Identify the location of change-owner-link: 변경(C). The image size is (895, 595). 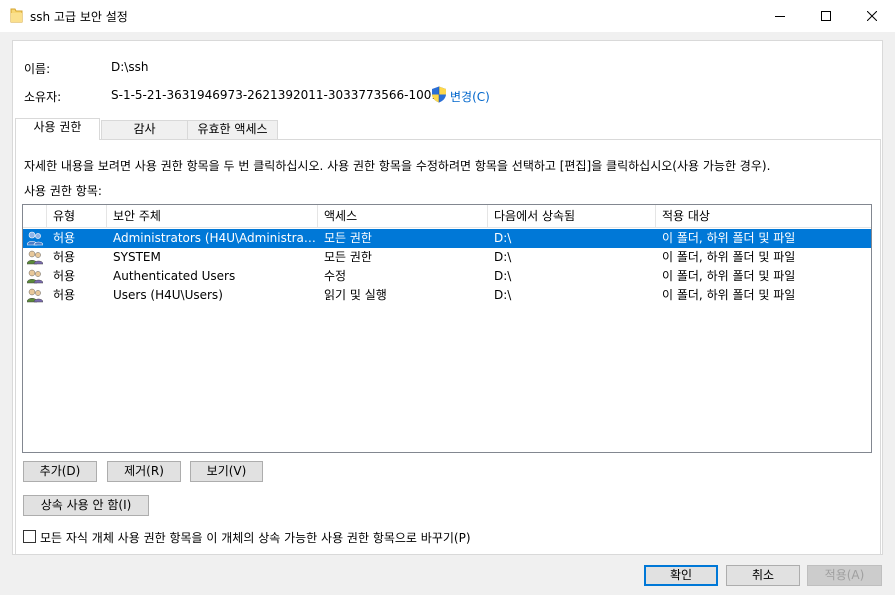
(470, 96).